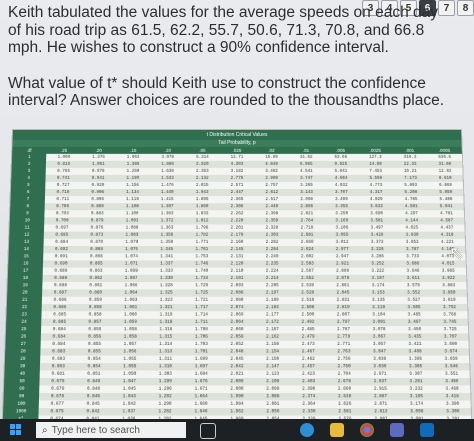  I want to click on task-view-icon, so click(208, 431).